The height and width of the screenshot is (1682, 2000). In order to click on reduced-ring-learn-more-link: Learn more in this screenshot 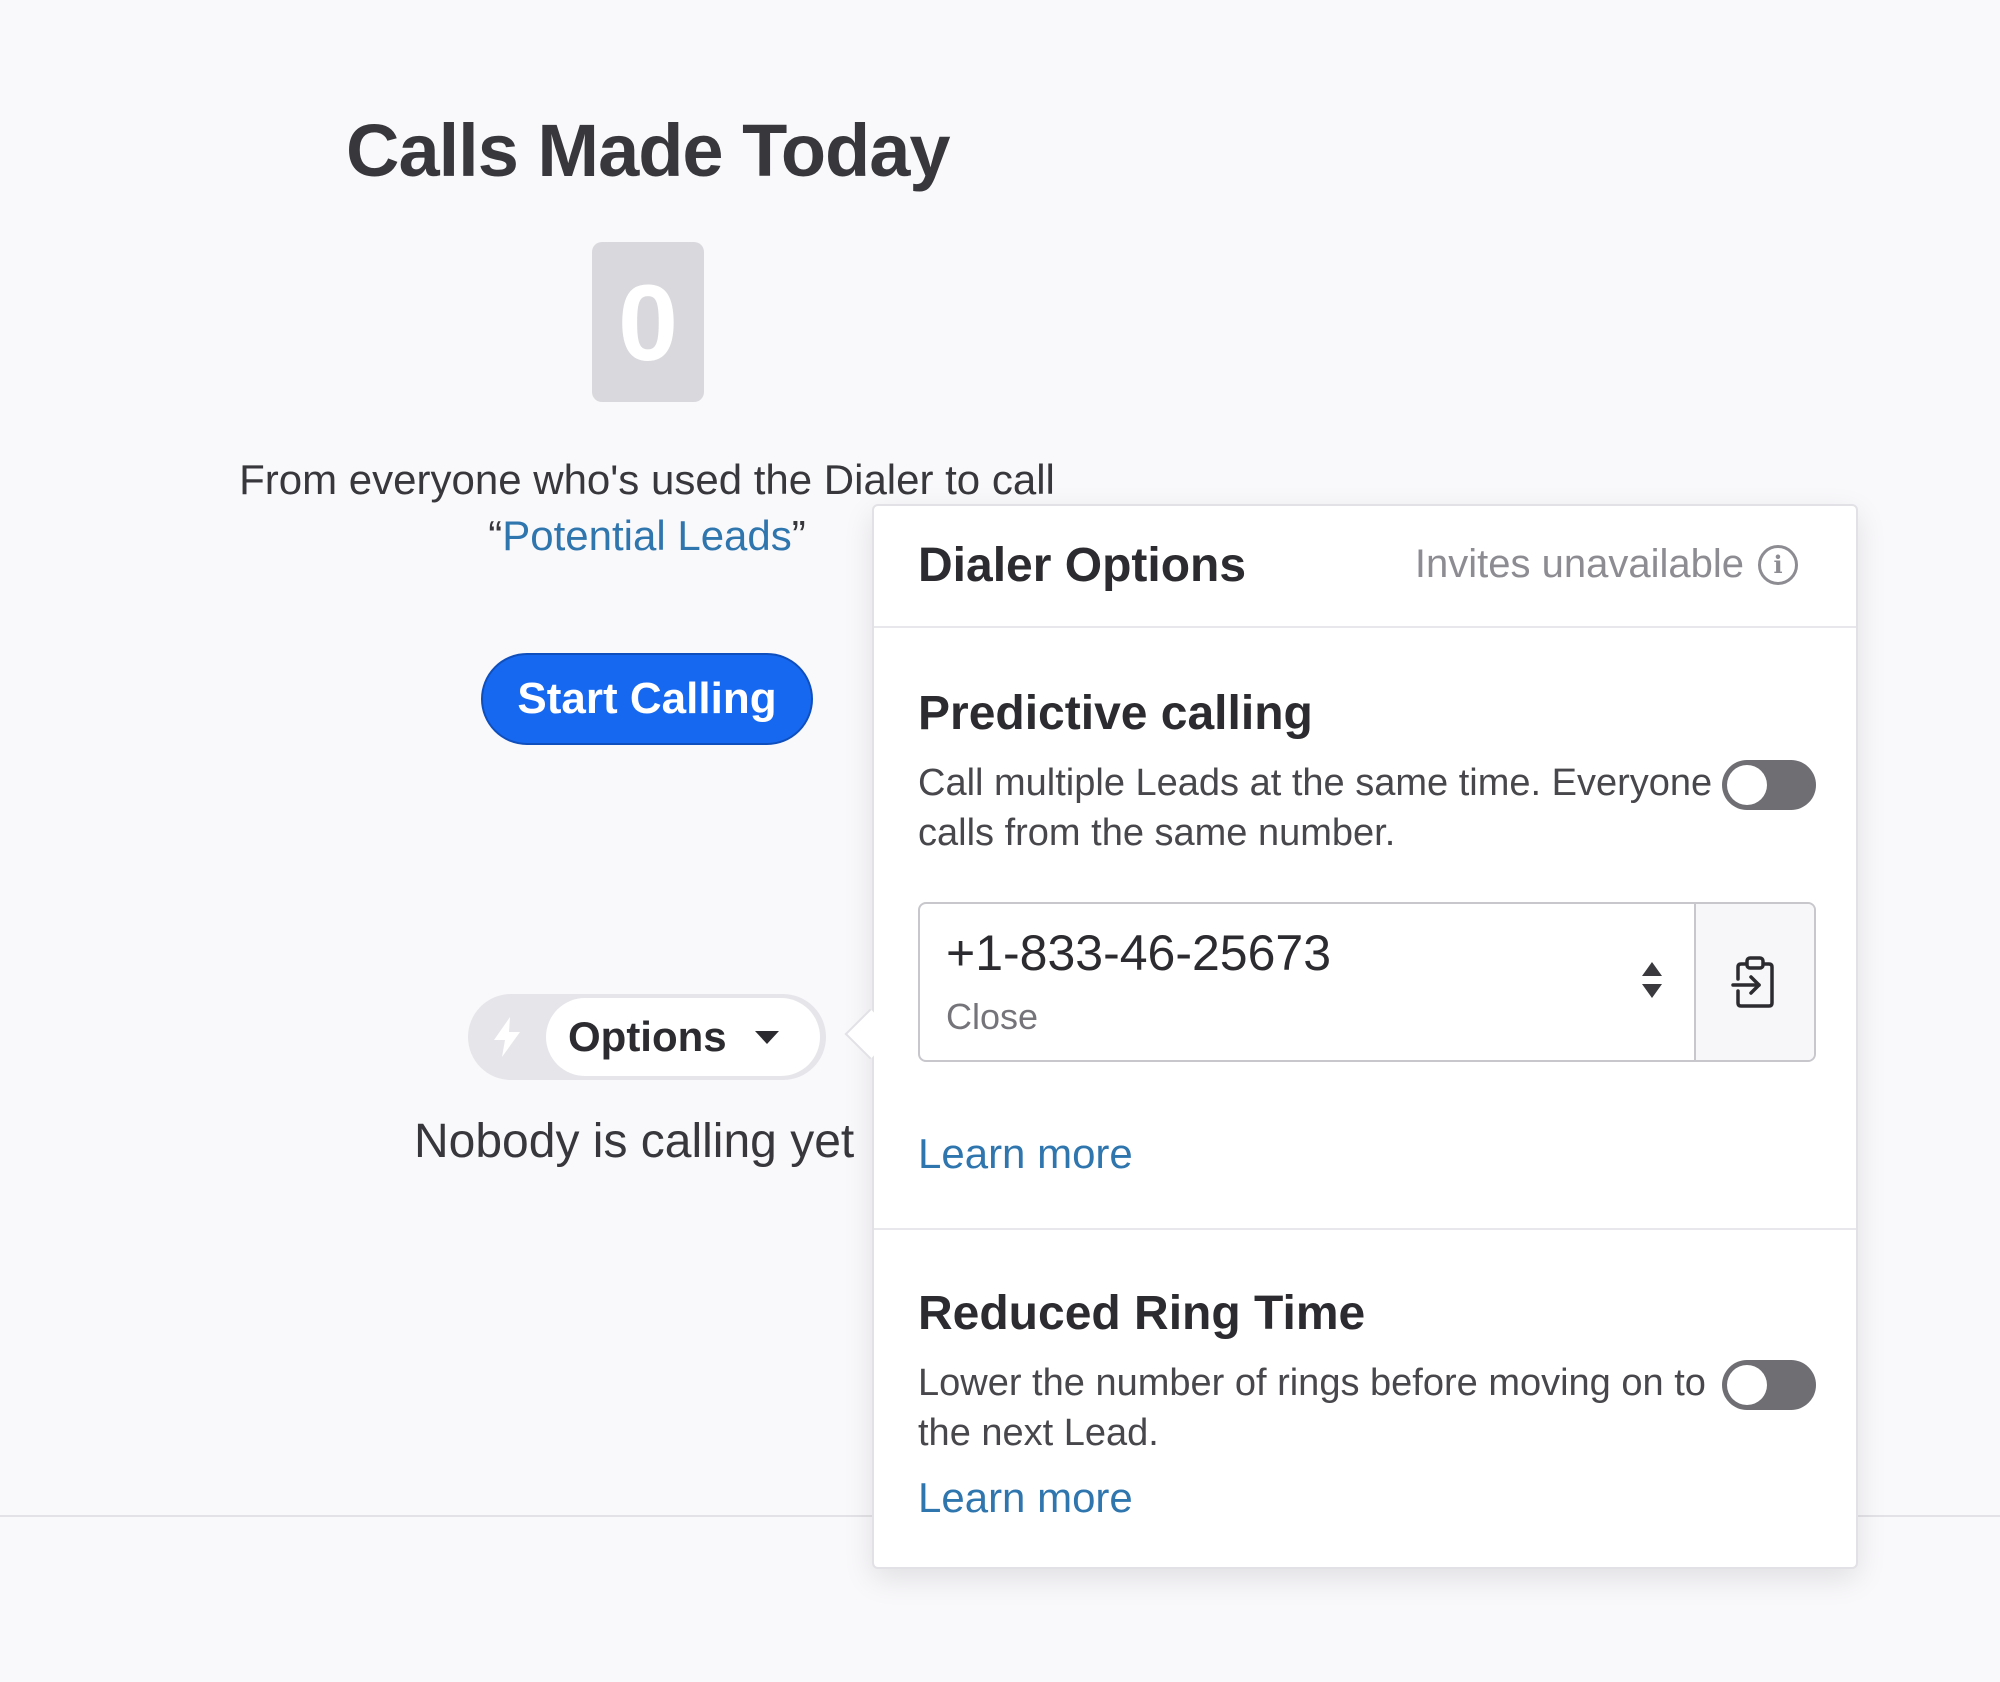, I will do `click(1025, 1498)`.